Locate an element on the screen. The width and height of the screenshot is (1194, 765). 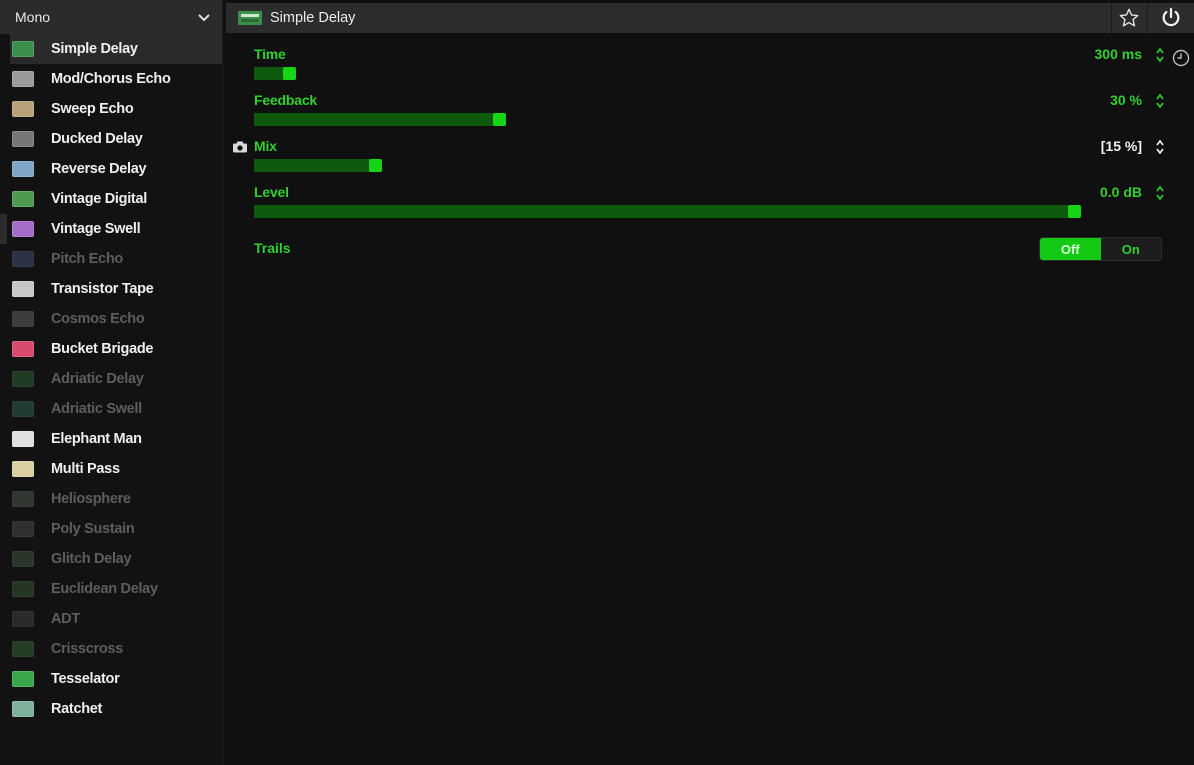
effect-item: Cosmos Echo is located at coordinates (111, 319).